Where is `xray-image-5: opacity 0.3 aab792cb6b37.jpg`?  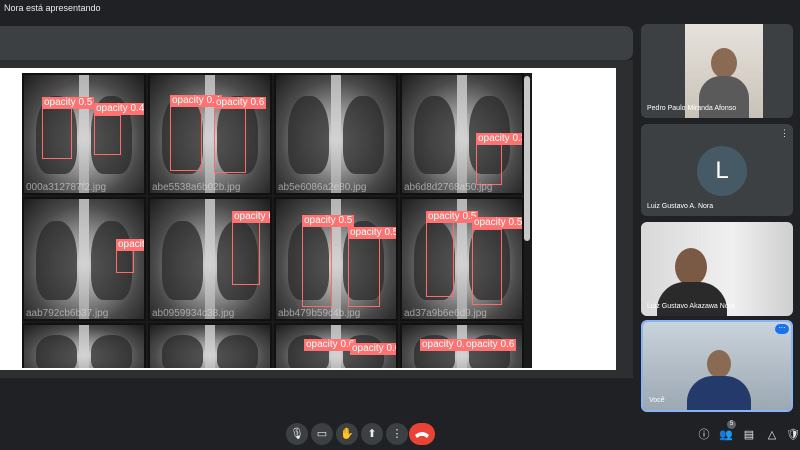
xray-image-5: opacity 0.3 aab792cb6b37.jpg is located at coordinates (84, 259).